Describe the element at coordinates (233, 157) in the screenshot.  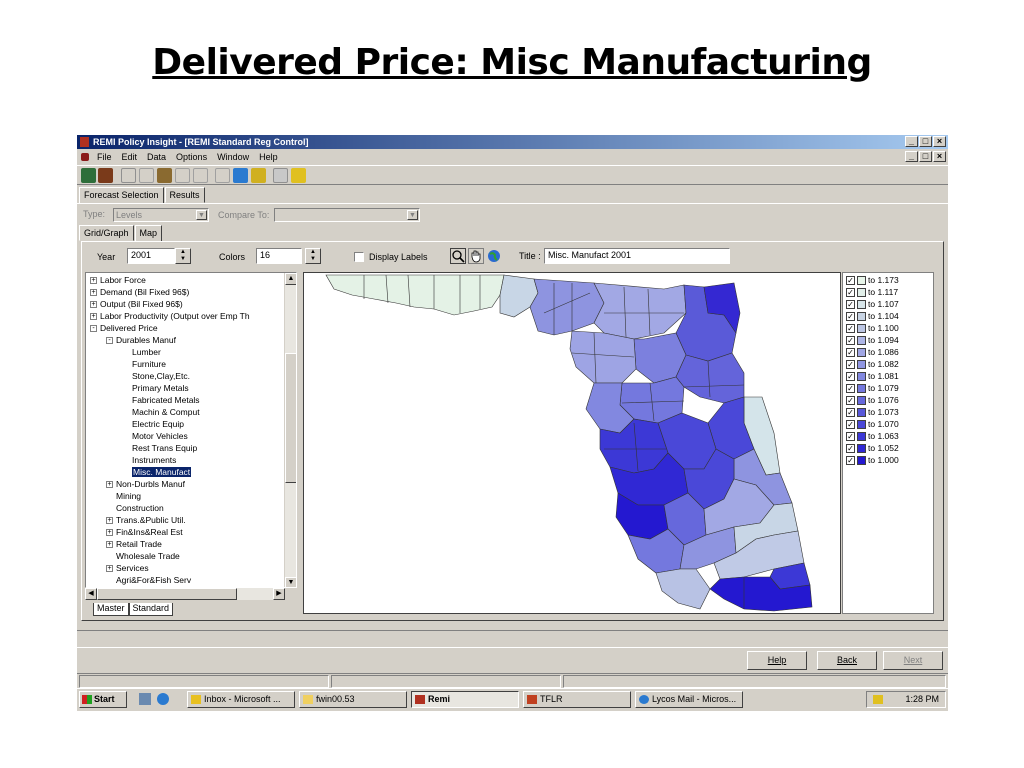
I see `menu-window: Window` at that location.